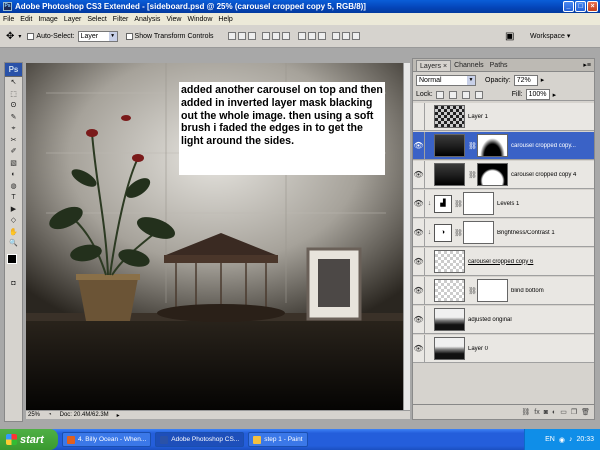  What do you see at coordinates (446, 80) in the screenshot?
I see `blend-mode-dropdown: Normal ▼` at bounding box center [446, 80].